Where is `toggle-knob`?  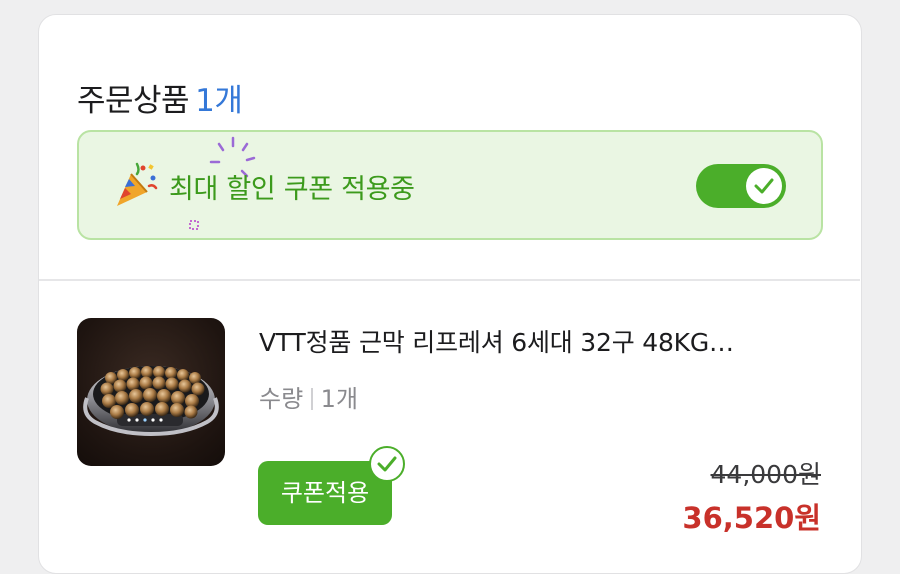 toggle-knob is located at coordinates (764, 186).